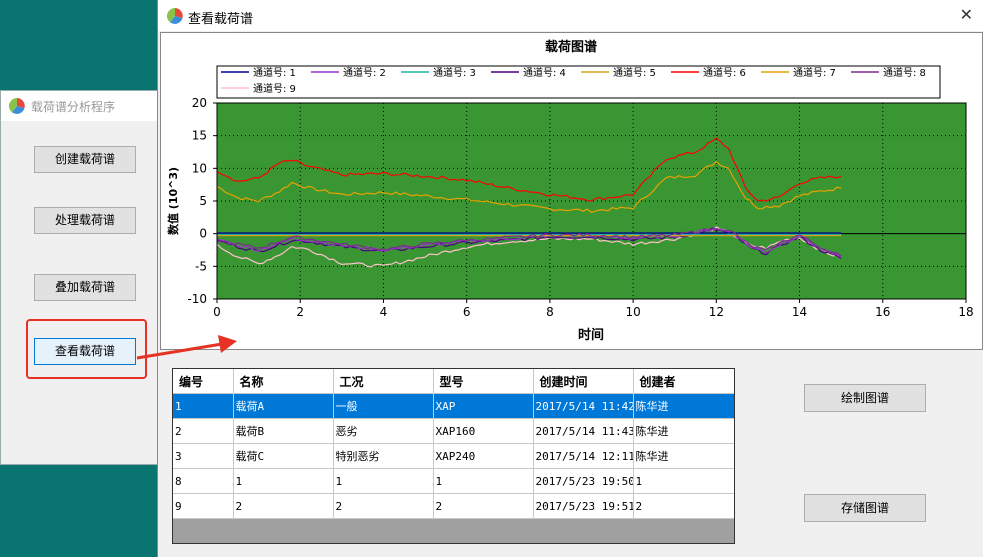  I want to click on table-row: 3 载荷C 特别恶劣 XAP240 2017/5/14 12:11 陈华进, so click(453, 456).